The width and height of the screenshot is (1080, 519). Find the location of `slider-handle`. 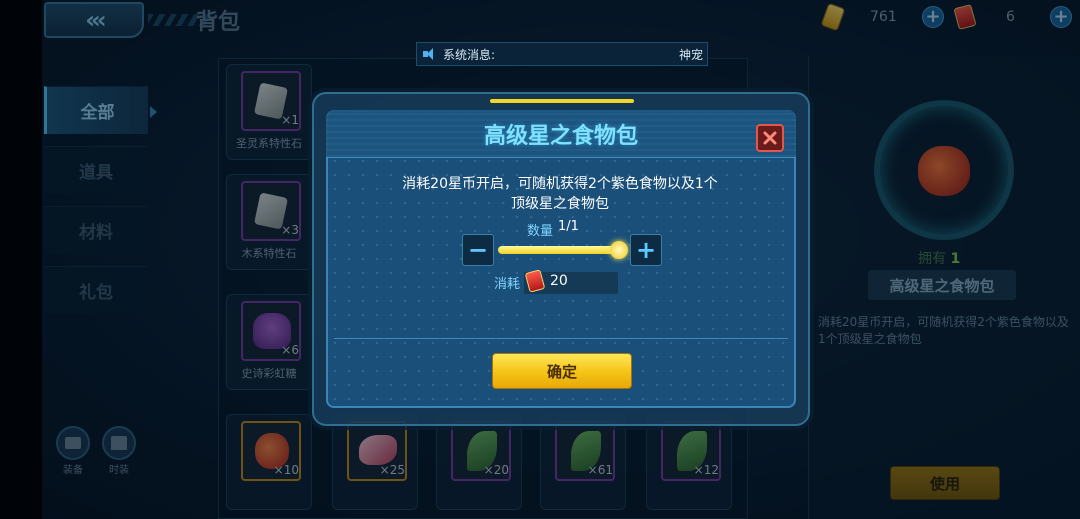

slider-handle is located at coordinates (619, 250).